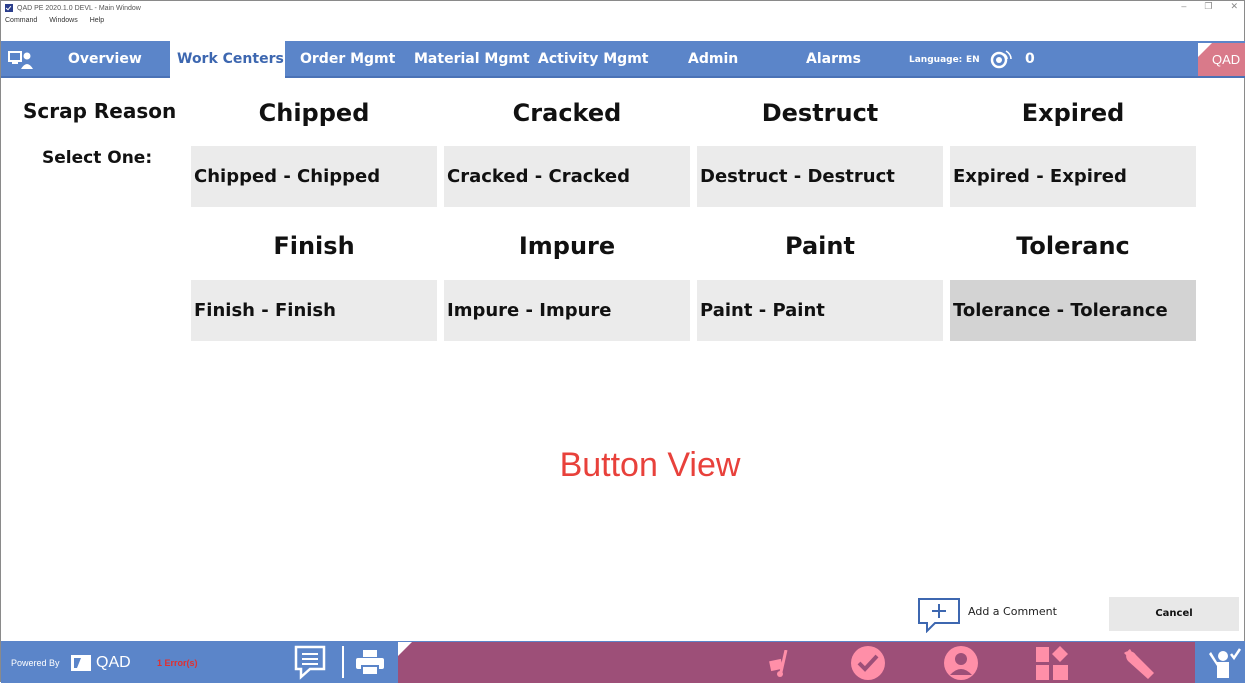 The height and width of the screenshot is (685, 1245). What do you see at coordinates (97, 20) in the screenshot?
I see `menu-help: Help` at bounding box center [97, 20].